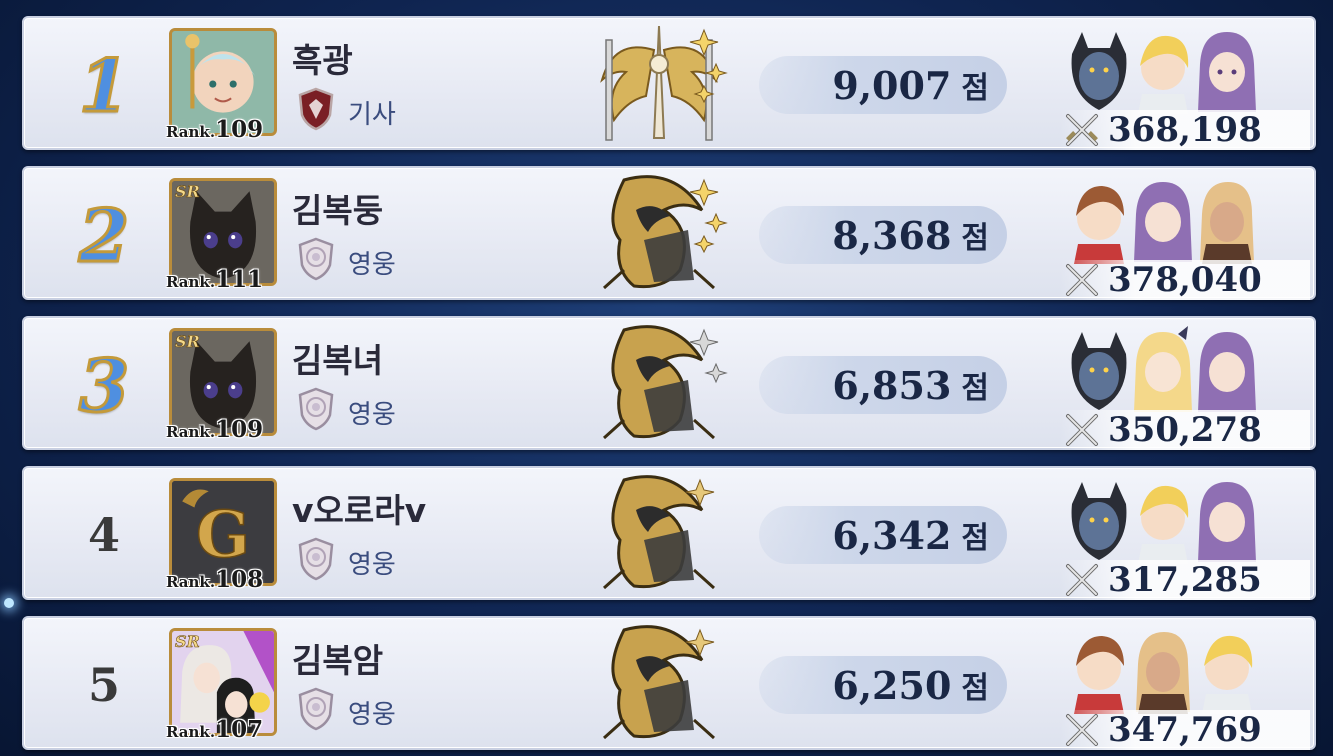 The height and width of the screenshot is (756, 1333). I want to click on score-pill: 9,007 점, so click(883, 85).